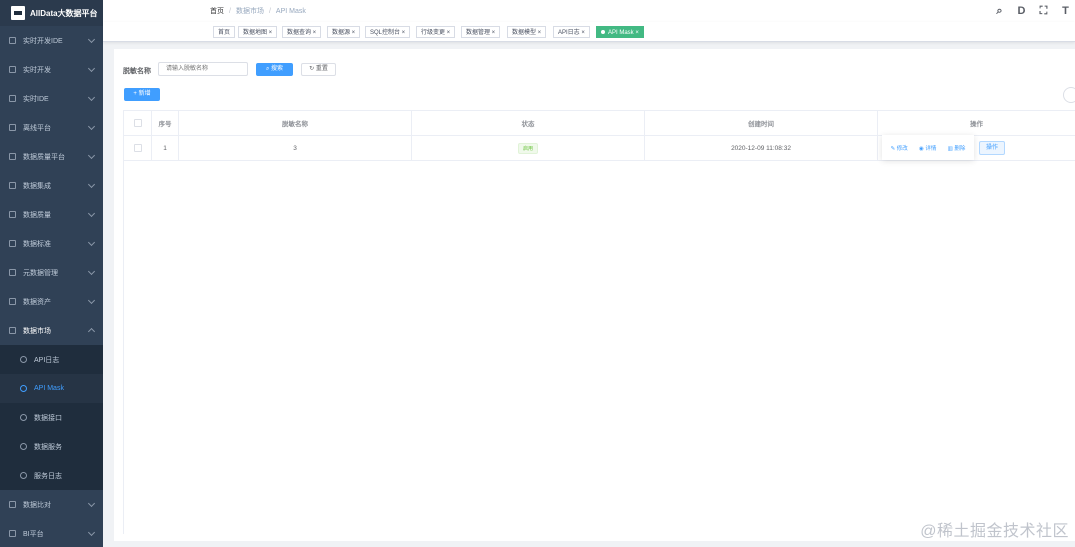 Image resolution: width=1075 pixels, height=547 pixels. What do you see at coordinates (37, 331) in the screenshot?
I see `sidebar-item-label: 数据市场` at bounding box center [37, 331].